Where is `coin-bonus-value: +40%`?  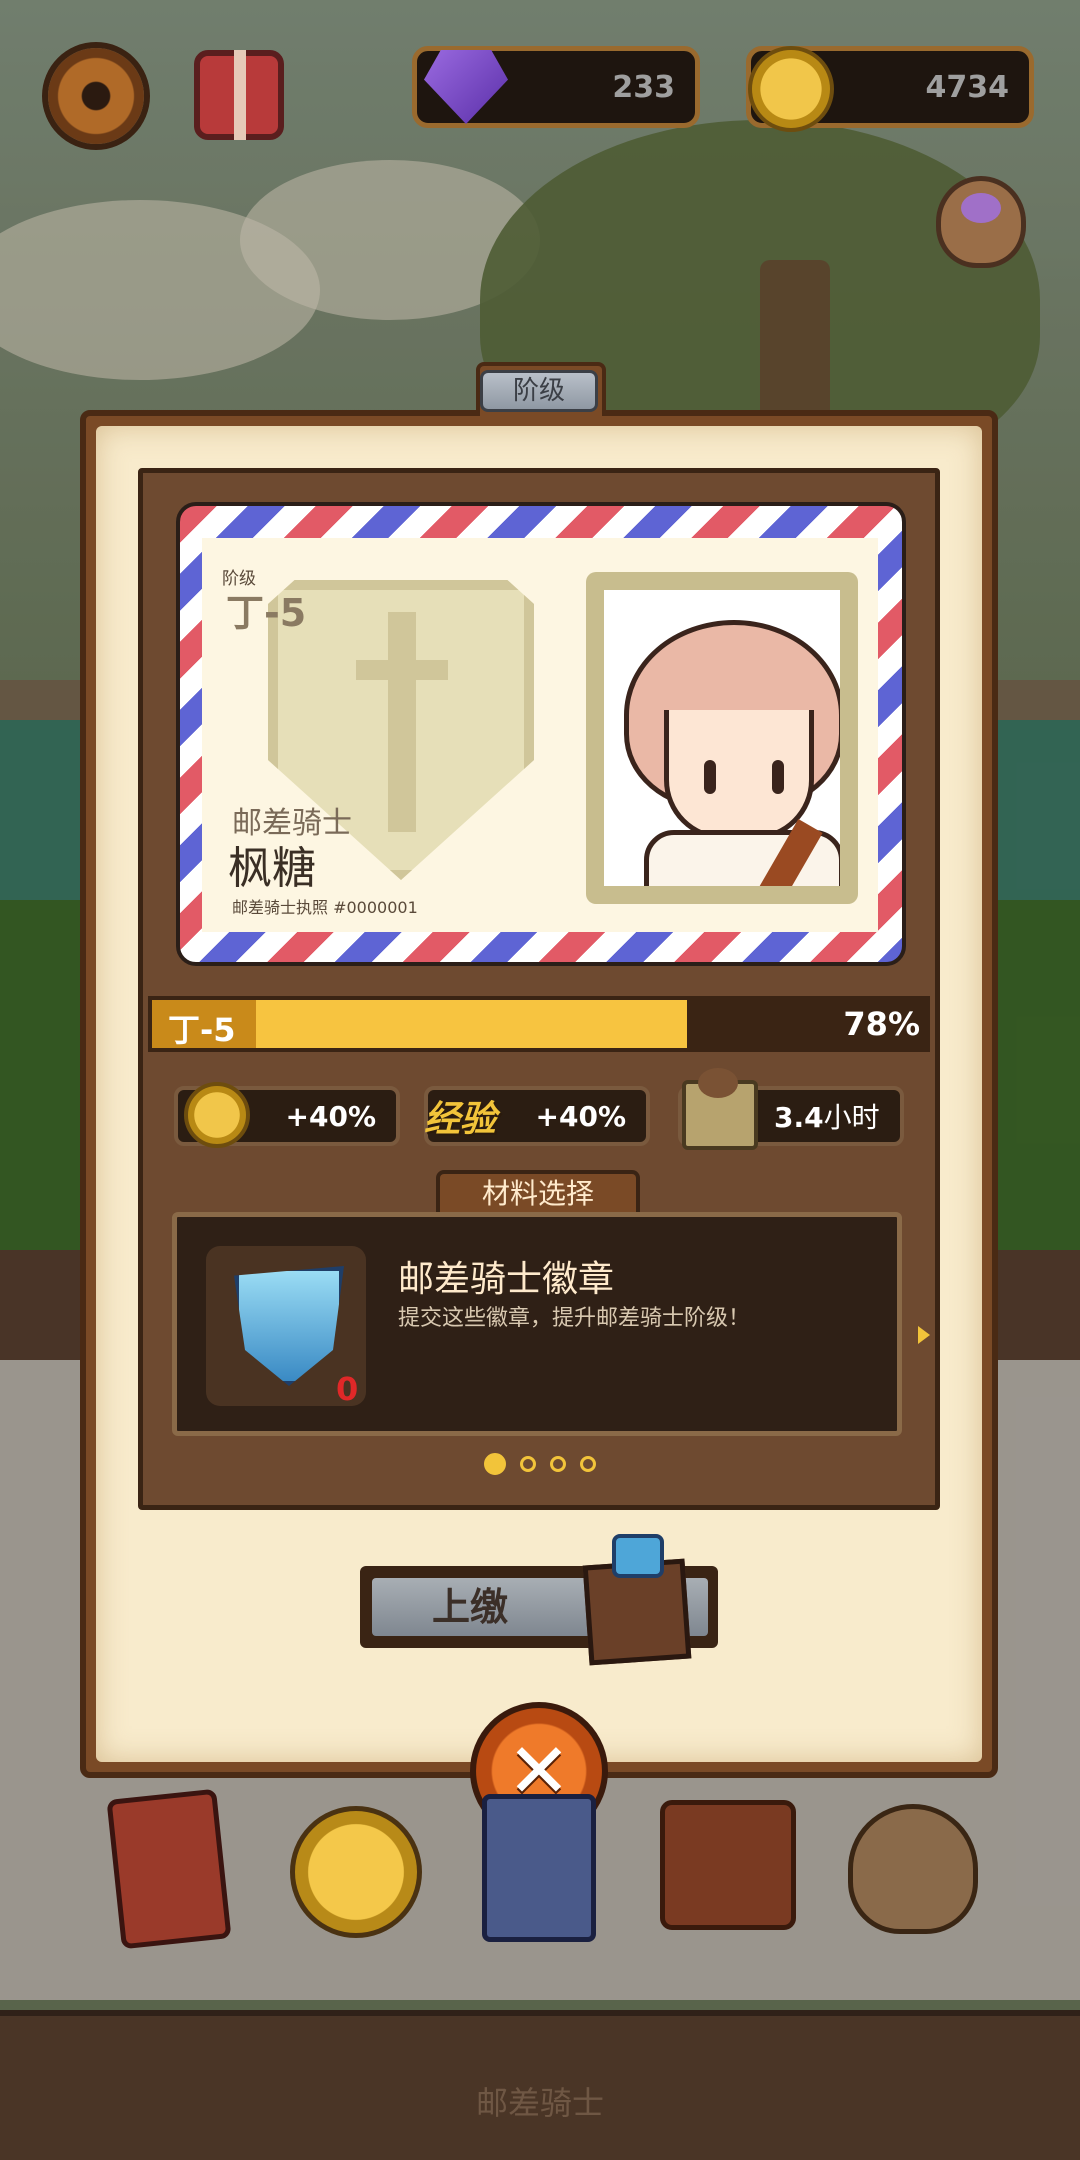 coin-bonus-value: +40% is located at coordinates (330, 1116).